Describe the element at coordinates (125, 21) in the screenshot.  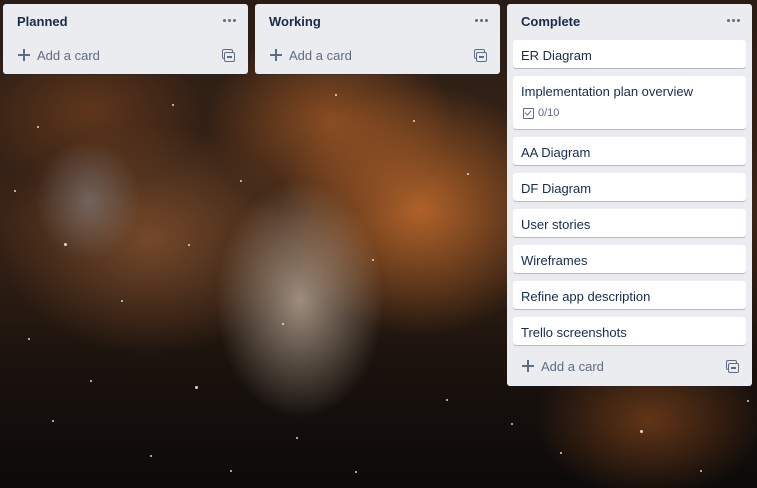
I see `list-header: Planned` at that location.